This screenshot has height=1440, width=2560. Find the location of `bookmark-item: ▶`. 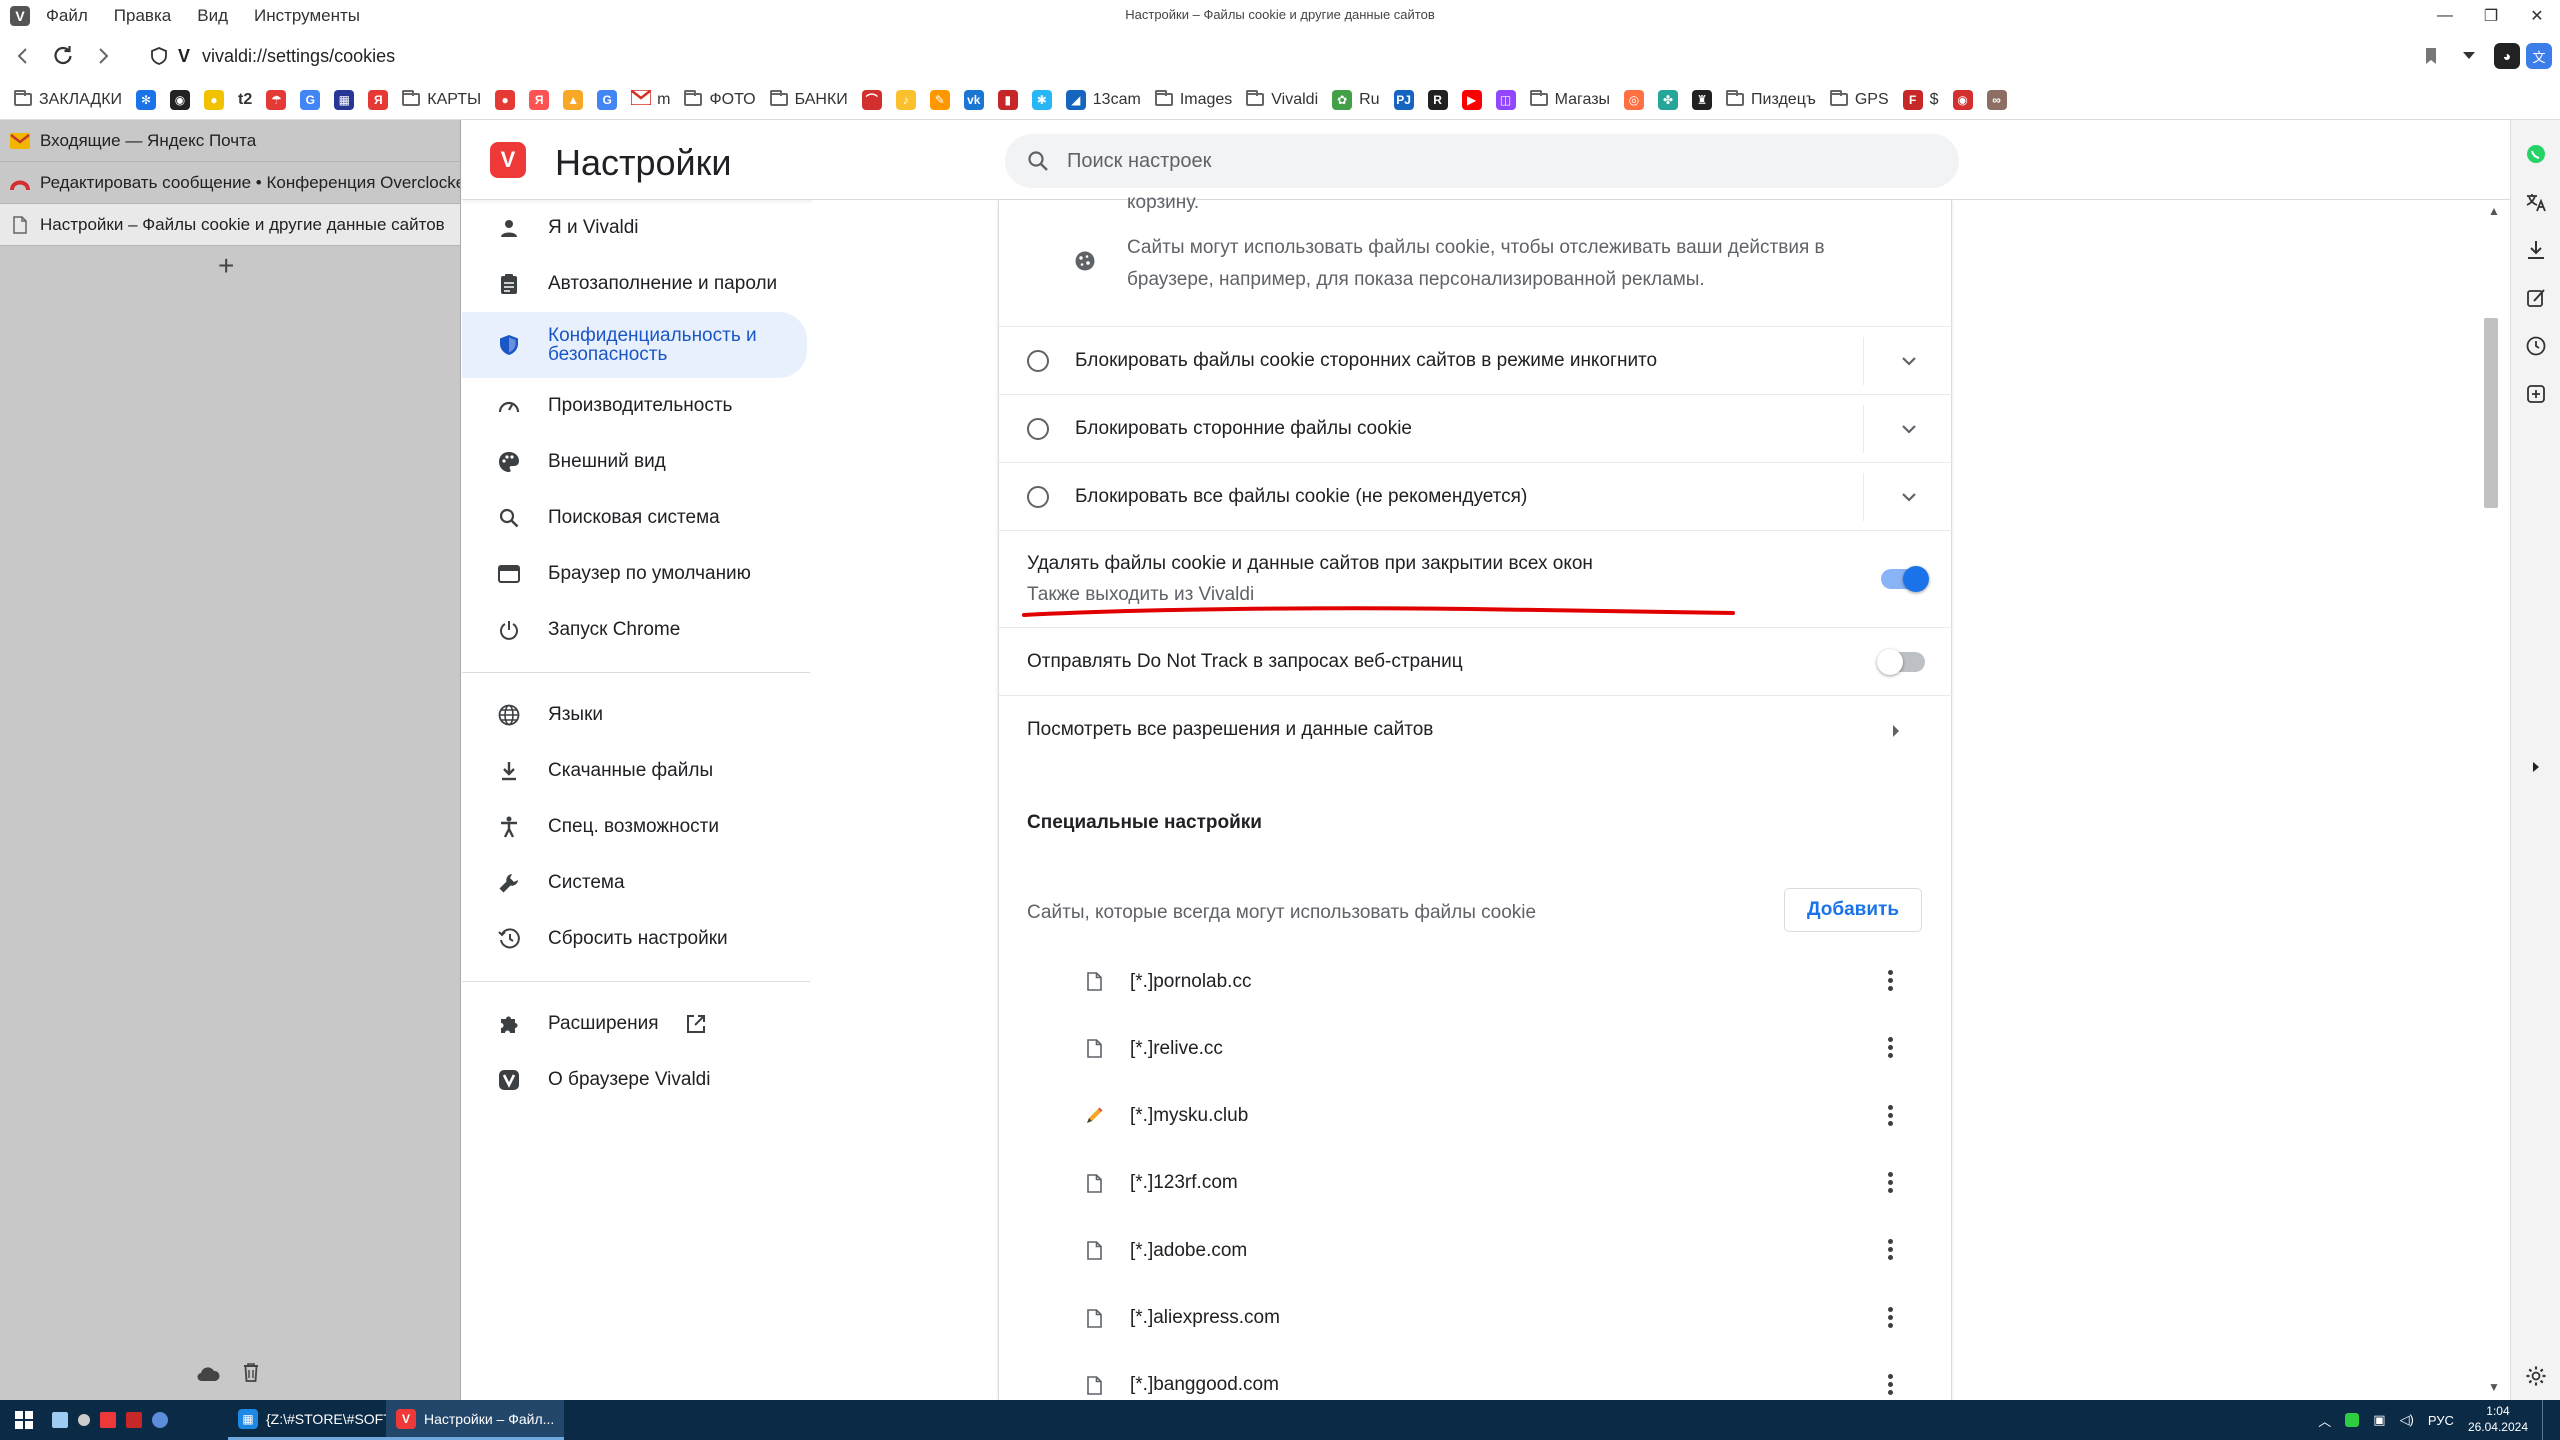

bookmark-item: ▶ is located at coordinates (1471, 99).